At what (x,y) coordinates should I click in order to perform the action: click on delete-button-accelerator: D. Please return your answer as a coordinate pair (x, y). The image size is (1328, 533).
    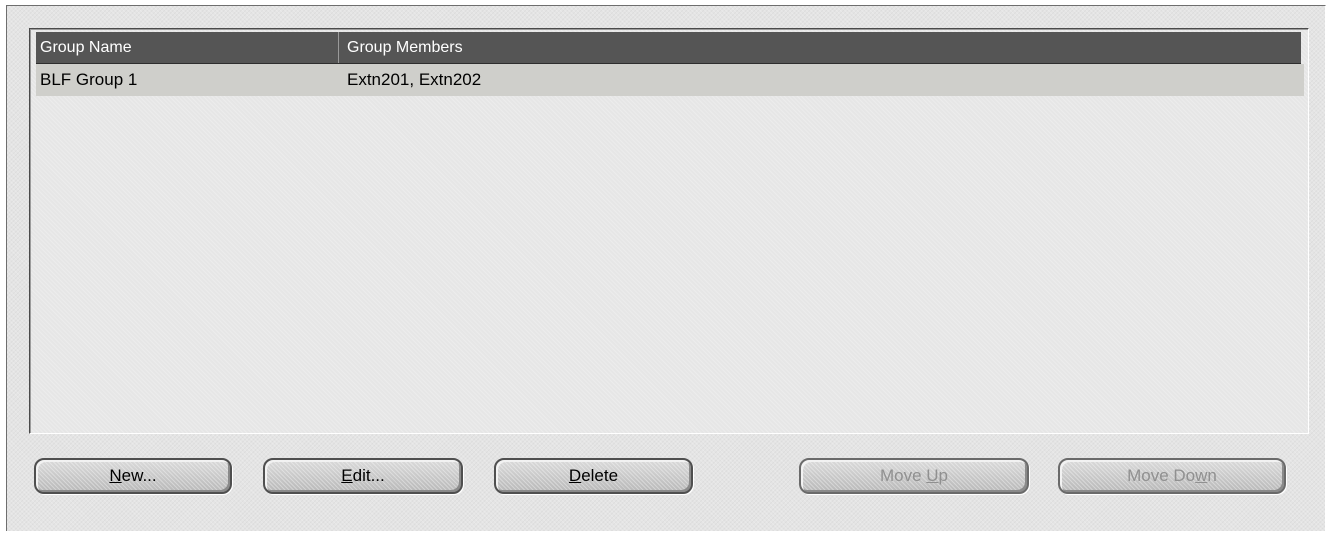
    Looking at the image, I should click on (575, 475).